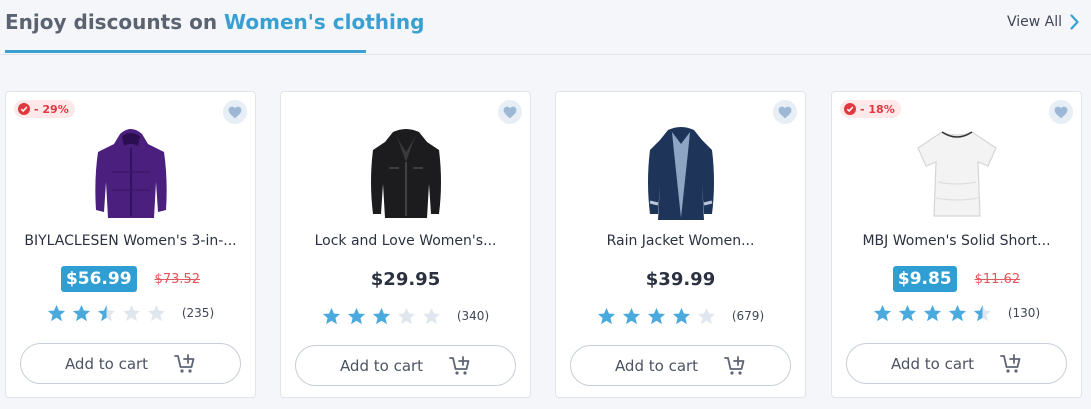  I want to click on price-row: $56.99 $73.52, so click(130, 279).